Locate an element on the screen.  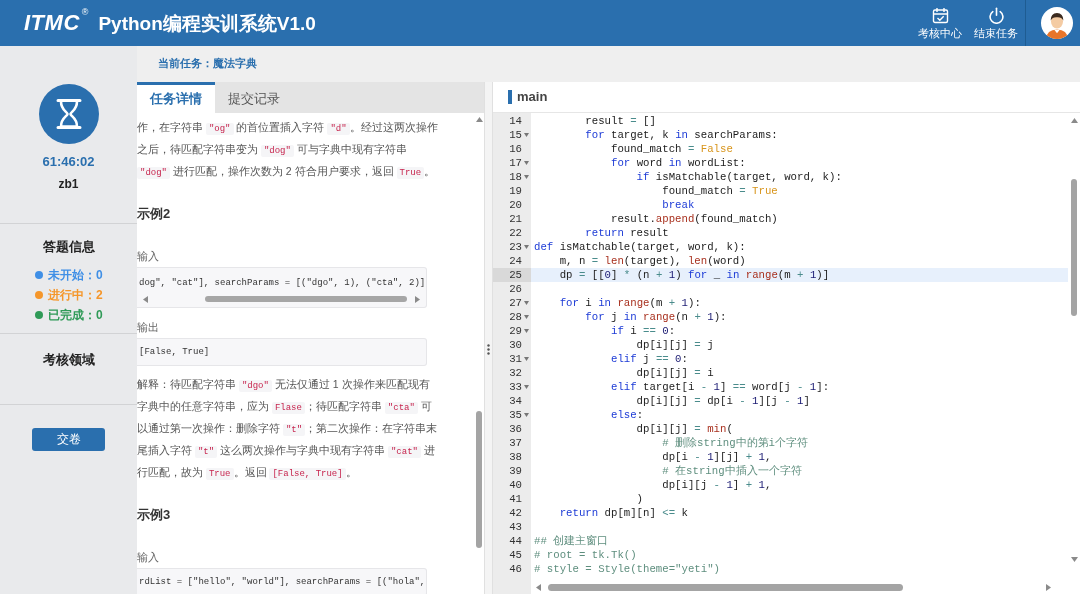
code-line: ) is located at coordinates (640, 499).